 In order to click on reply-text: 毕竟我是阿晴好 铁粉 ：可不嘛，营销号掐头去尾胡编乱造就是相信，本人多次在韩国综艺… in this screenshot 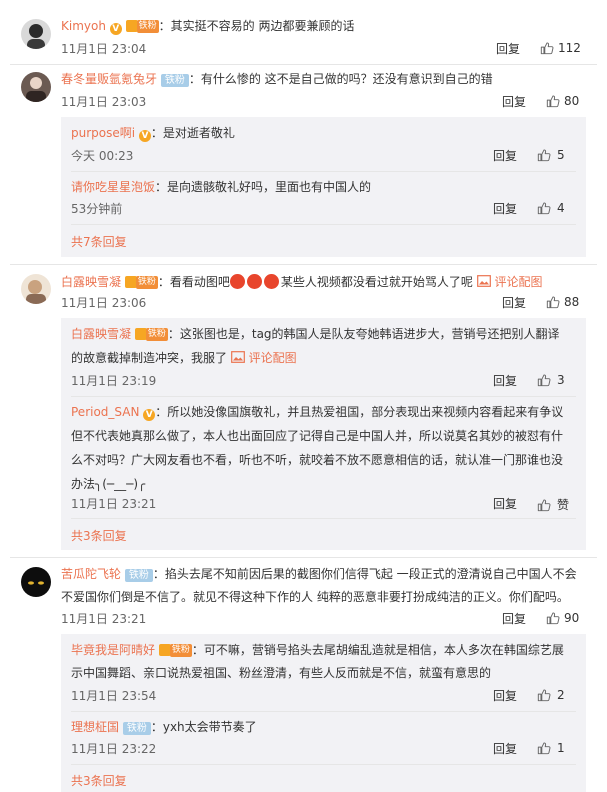, I will do `click(317, 650)`.